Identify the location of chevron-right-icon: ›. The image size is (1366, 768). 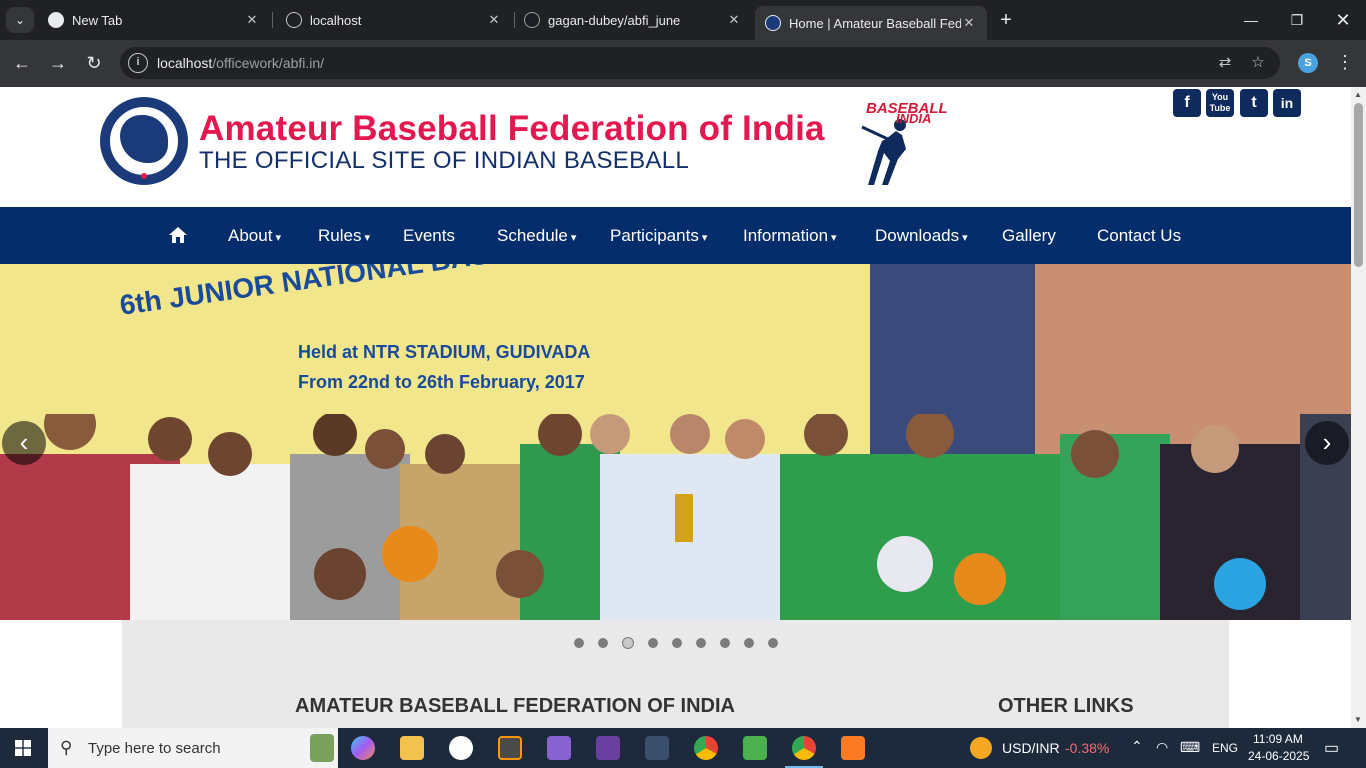
(1327, 442).